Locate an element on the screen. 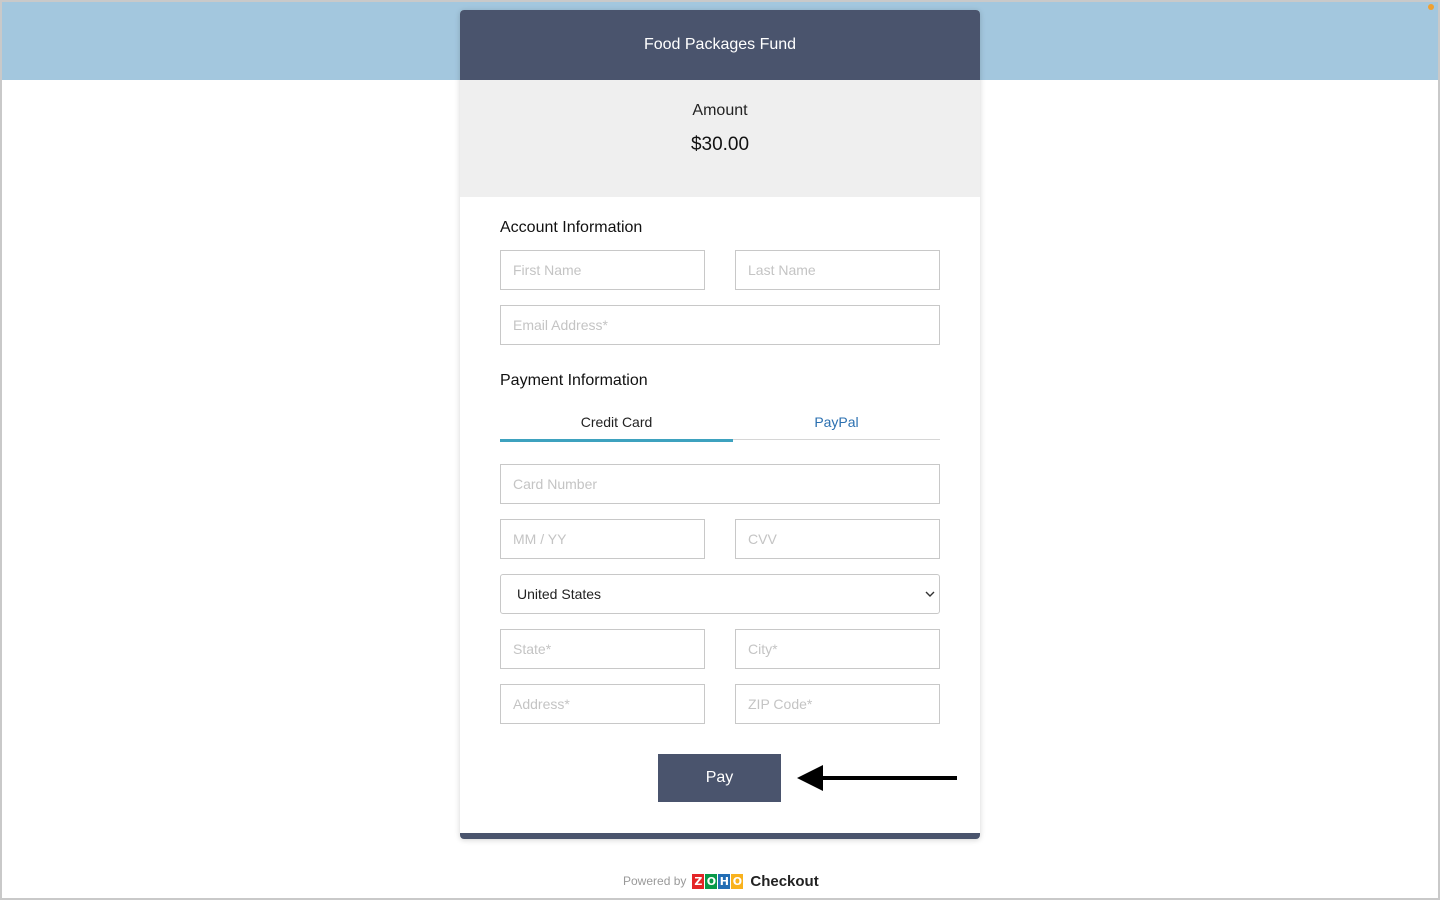 The width and height of the screenshot is (1440, 900). last-name-input is located at coordinates (837, 270).